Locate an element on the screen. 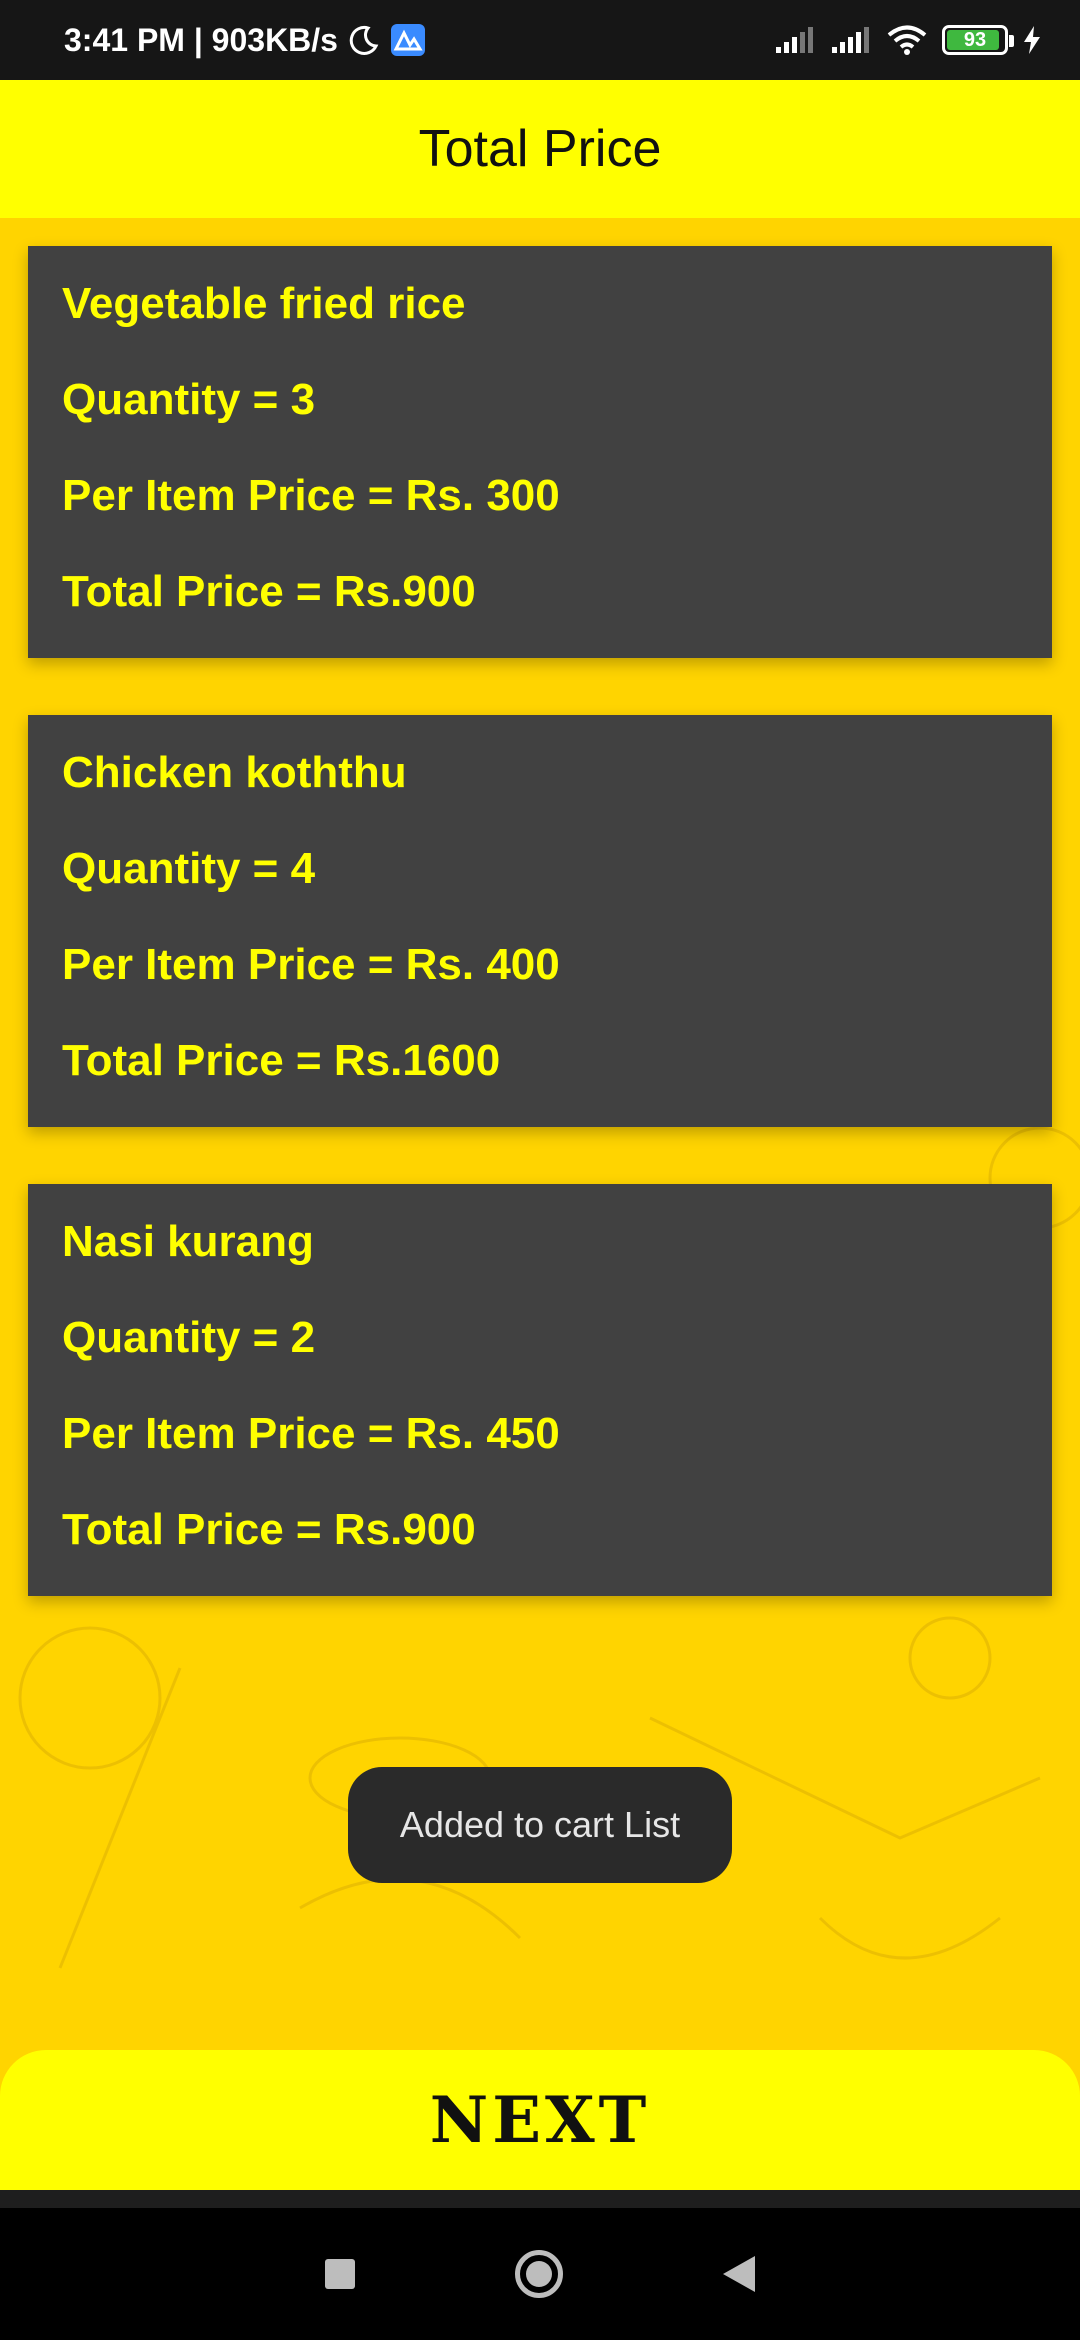 Image resolution: width=1080 pixels, height=2340 pixels. item-quantity: Quantity = 4 is located at coordinates (189, 868).